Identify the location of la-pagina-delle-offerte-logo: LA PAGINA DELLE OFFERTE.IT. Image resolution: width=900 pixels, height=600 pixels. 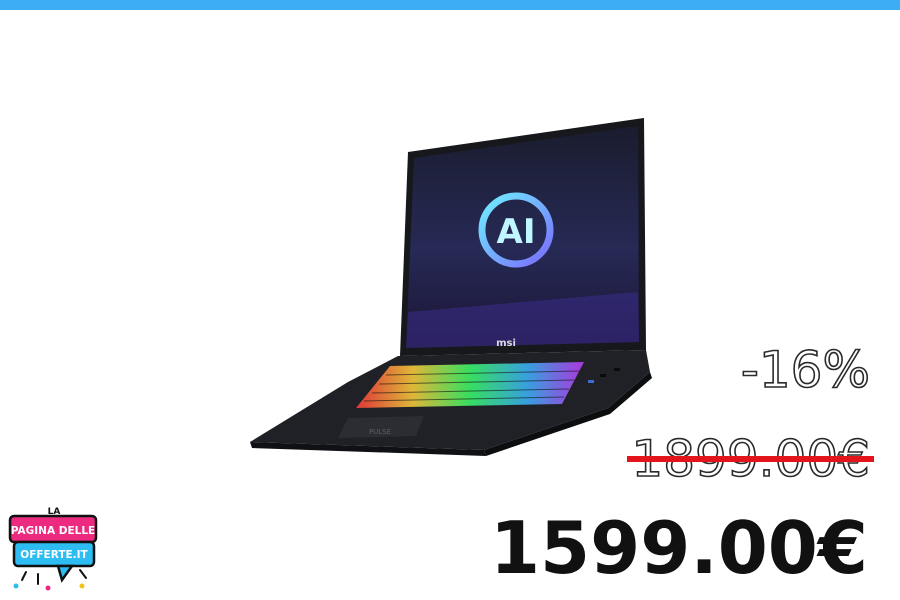
(53, 549).